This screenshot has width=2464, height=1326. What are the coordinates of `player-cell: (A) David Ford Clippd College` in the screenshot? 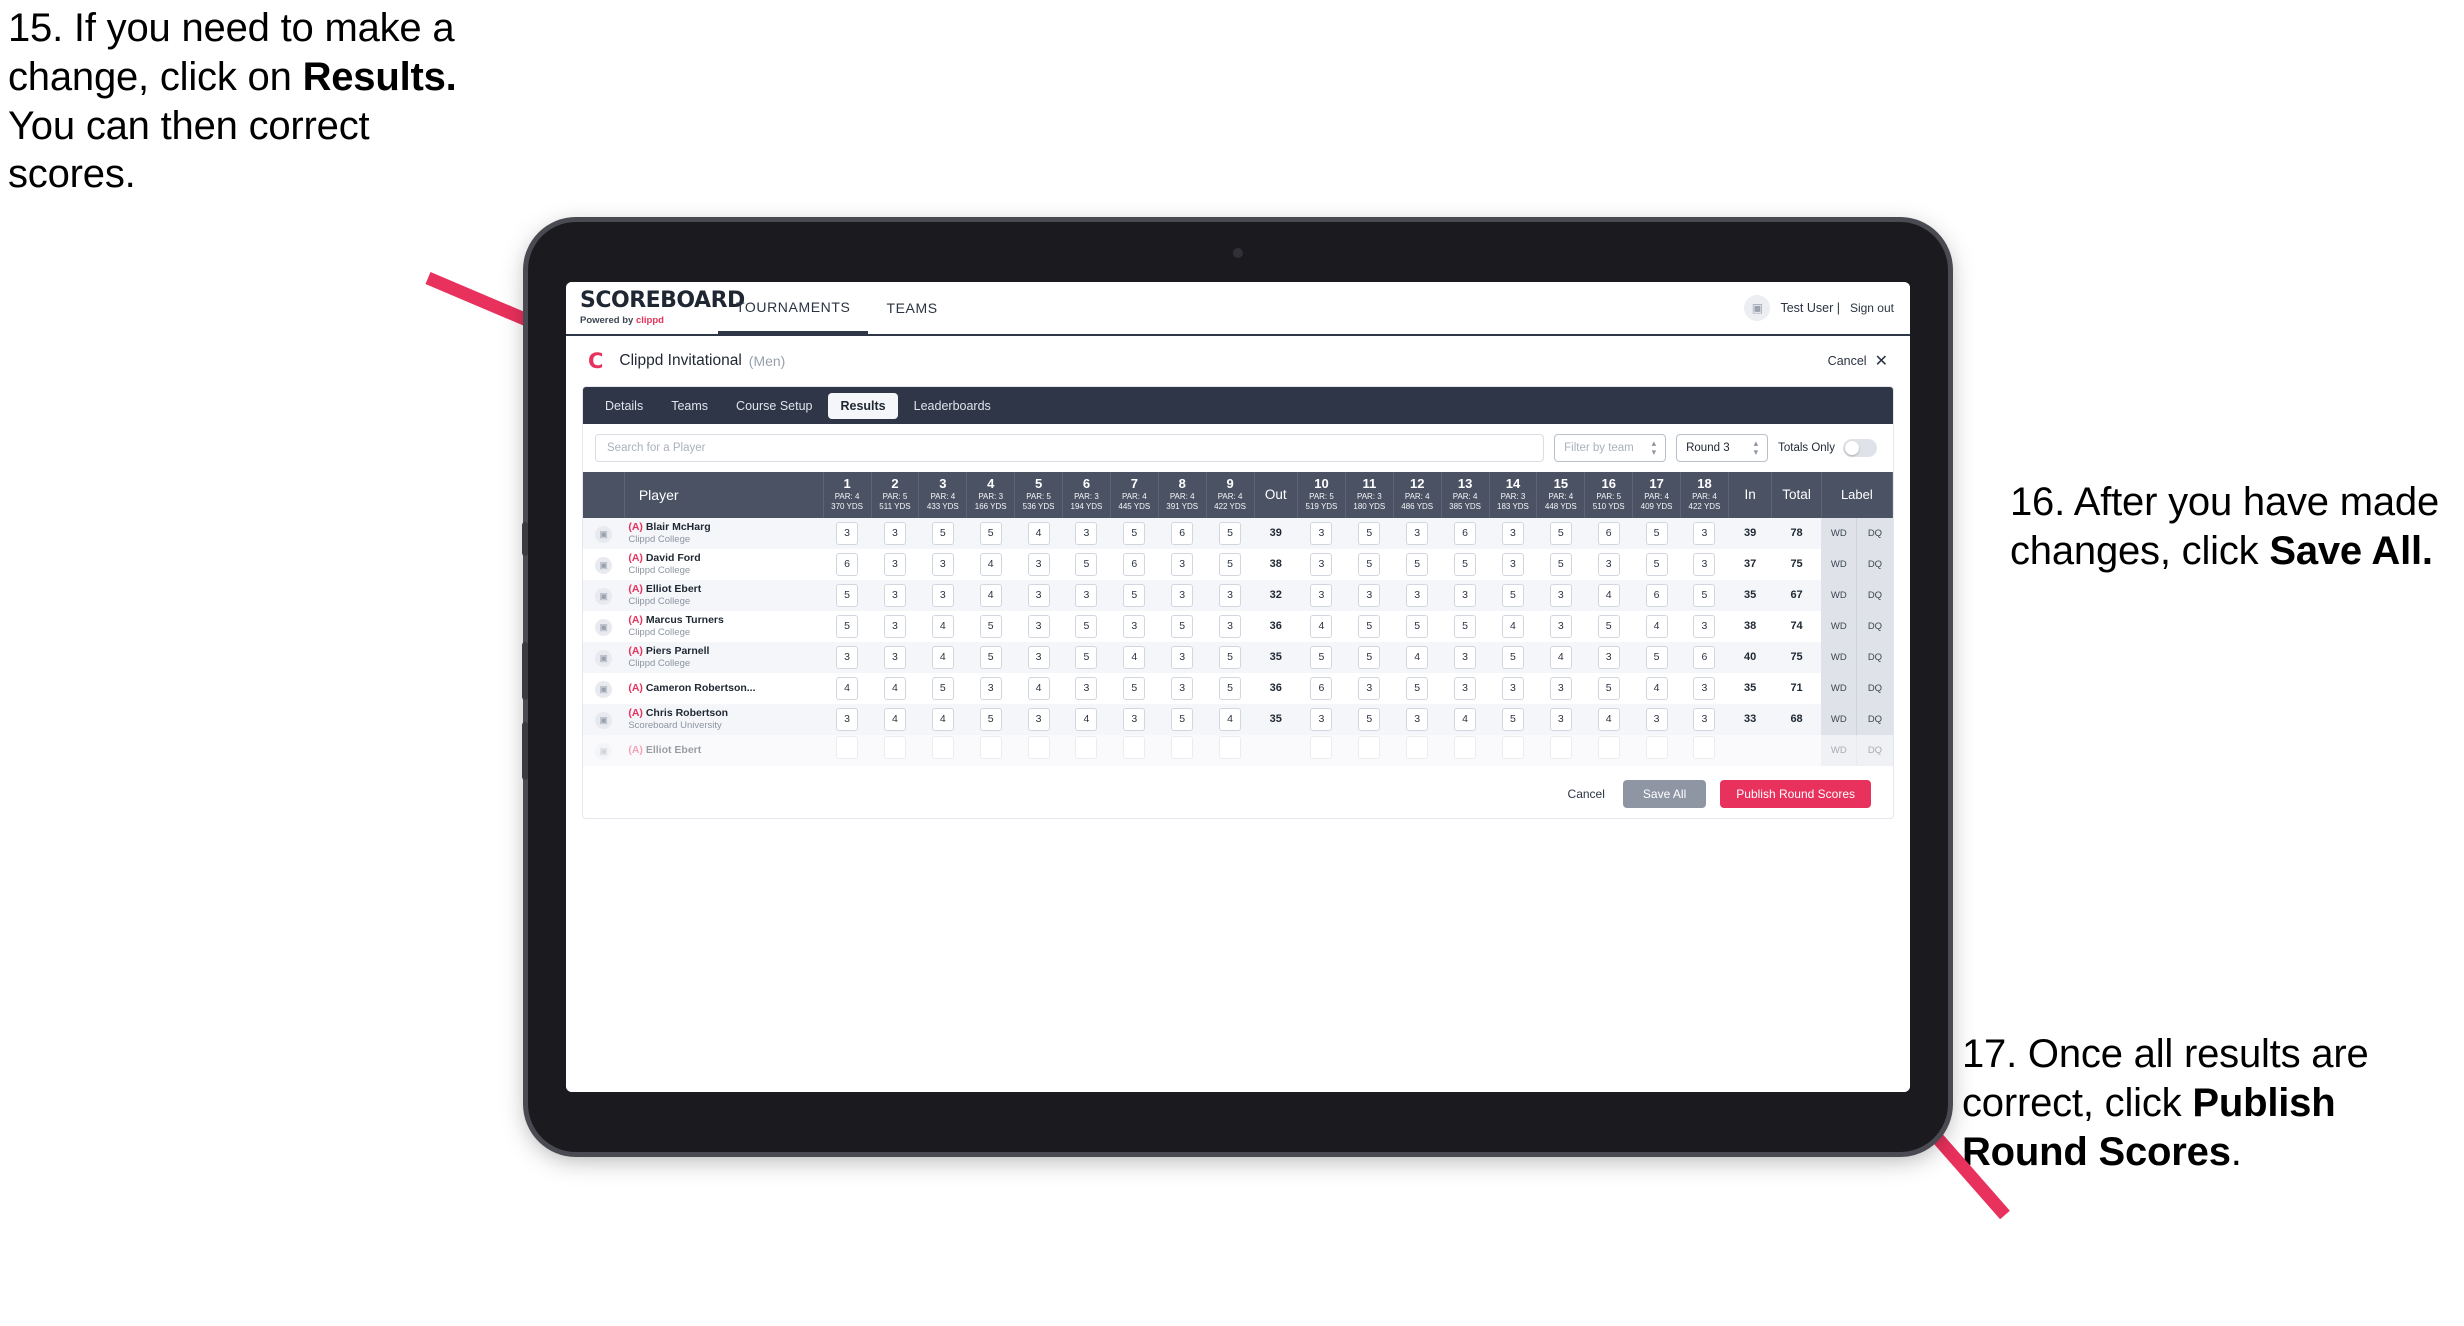 It's located at (723, 564).